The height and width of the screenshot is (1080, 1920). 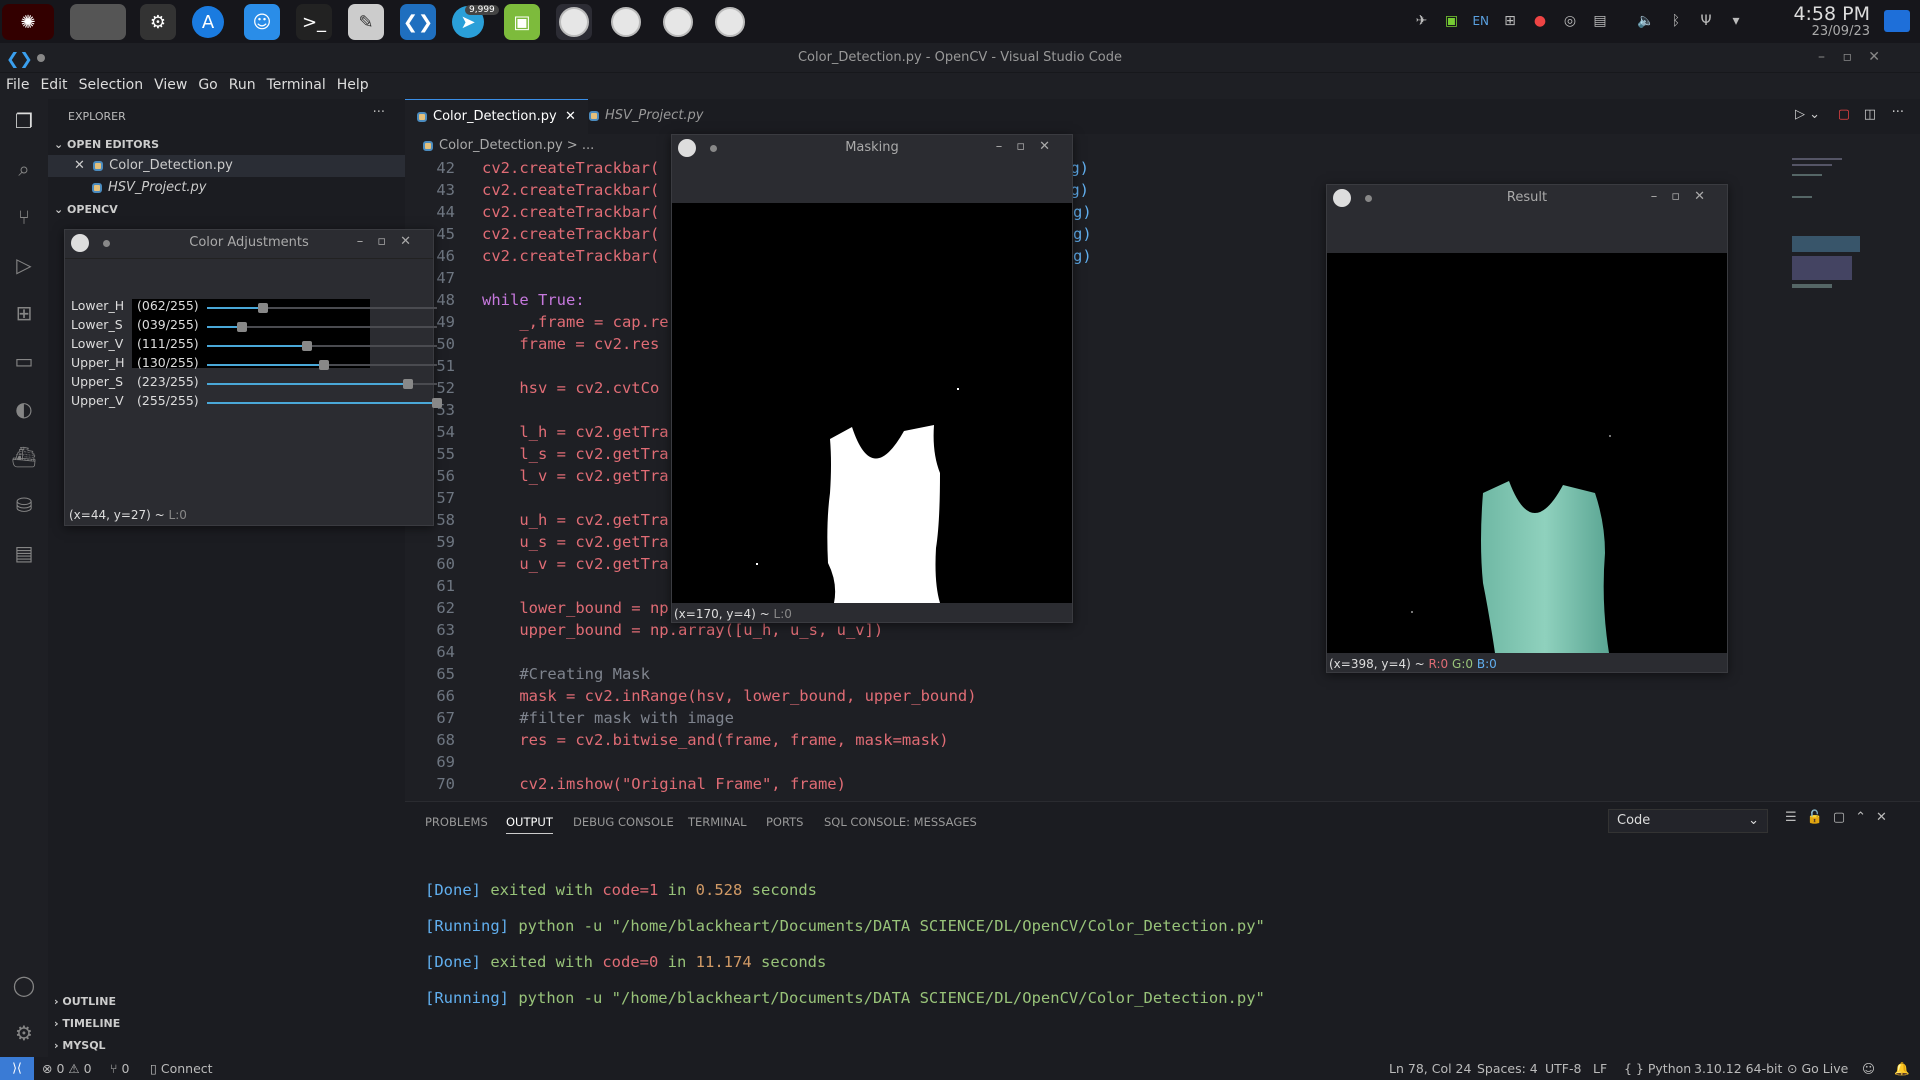 I want to click on tab-sql-console: SQL CONSOLE: MESSAGES, so click(x=900, y=822).